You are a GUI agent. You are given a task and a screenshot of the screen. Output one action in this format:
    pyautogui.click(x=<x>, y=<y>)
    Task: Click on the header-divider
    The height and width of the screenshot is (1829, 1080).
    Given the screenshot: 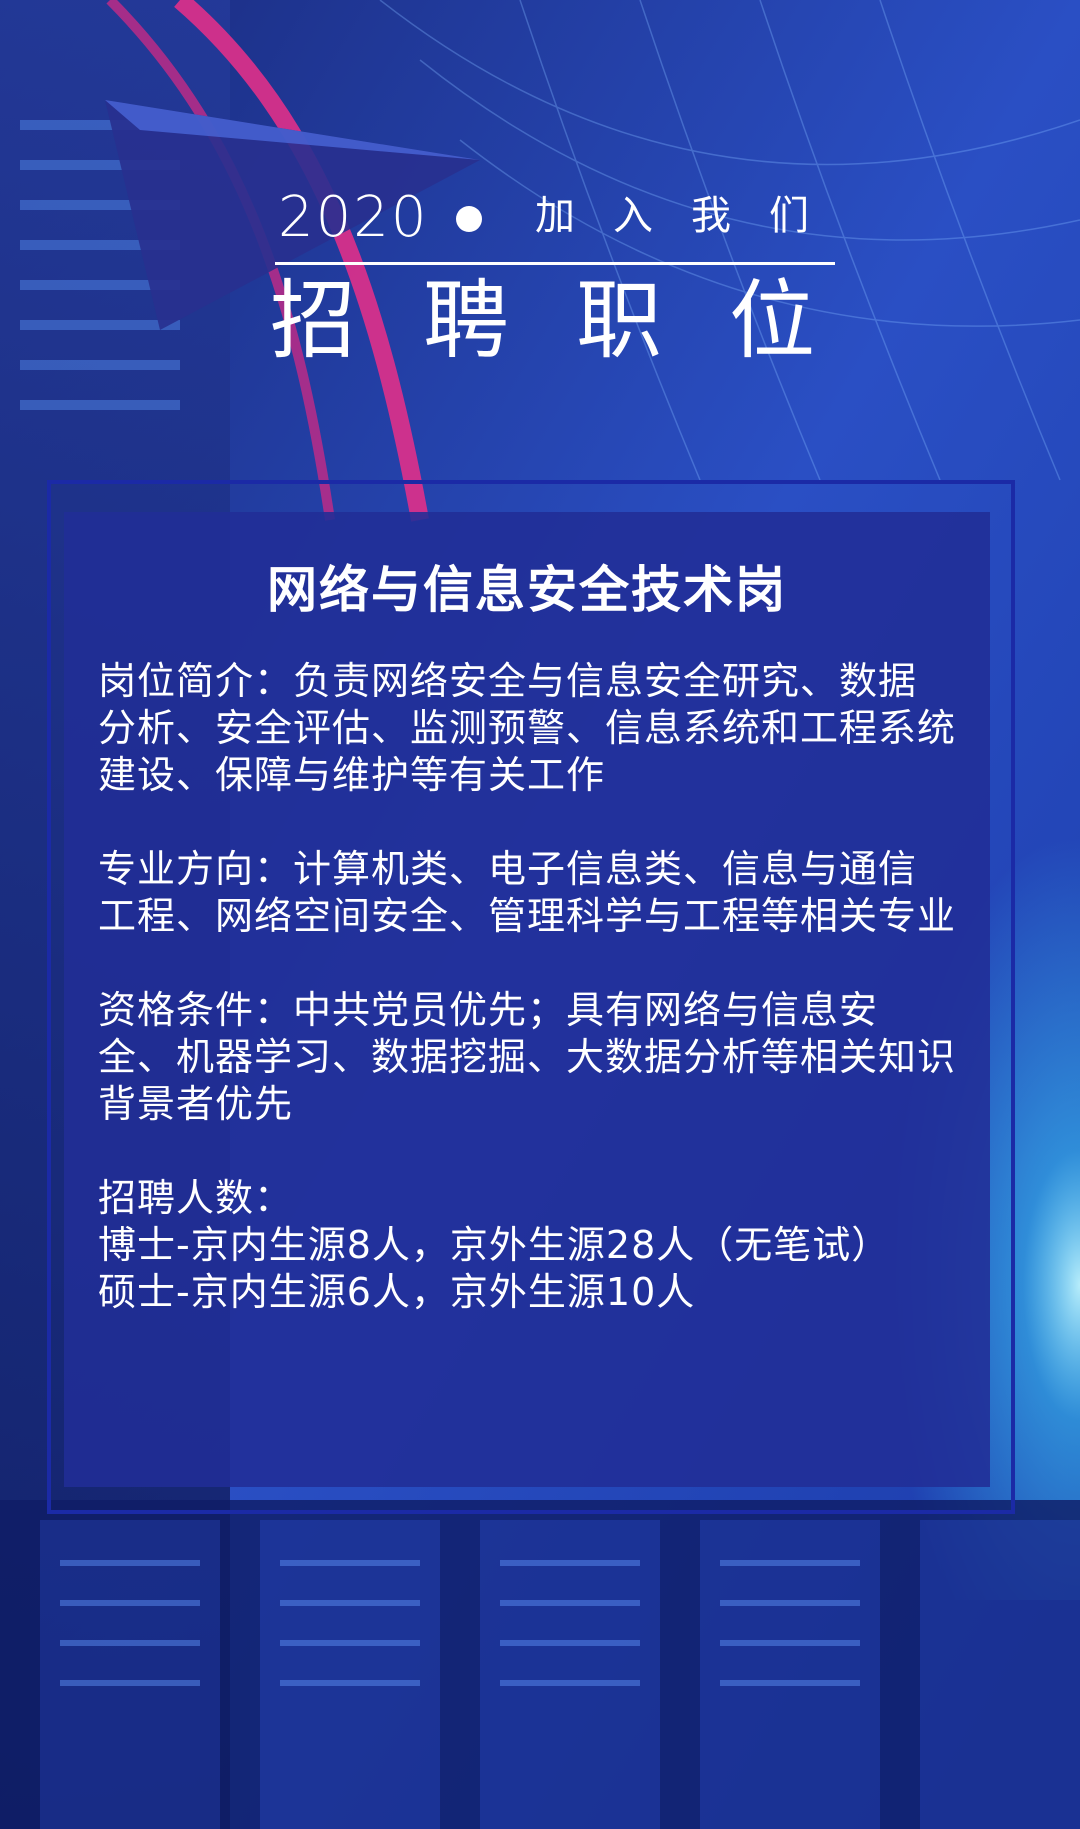 What is the action you would take?
    pyautogui.click(x=555, y=263)
    